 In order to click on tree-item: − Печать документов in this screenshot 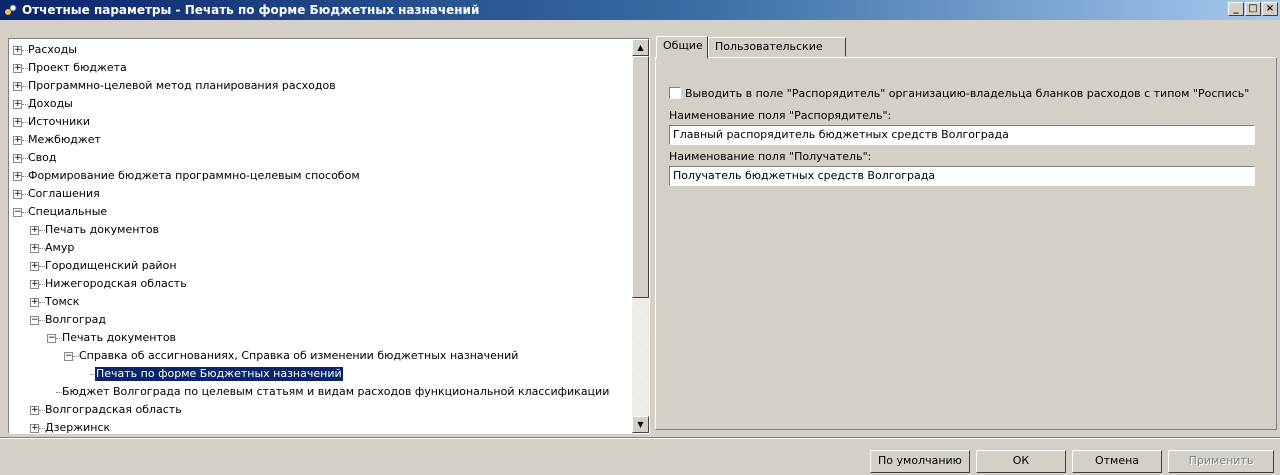, I will do `click(320, 338)`.